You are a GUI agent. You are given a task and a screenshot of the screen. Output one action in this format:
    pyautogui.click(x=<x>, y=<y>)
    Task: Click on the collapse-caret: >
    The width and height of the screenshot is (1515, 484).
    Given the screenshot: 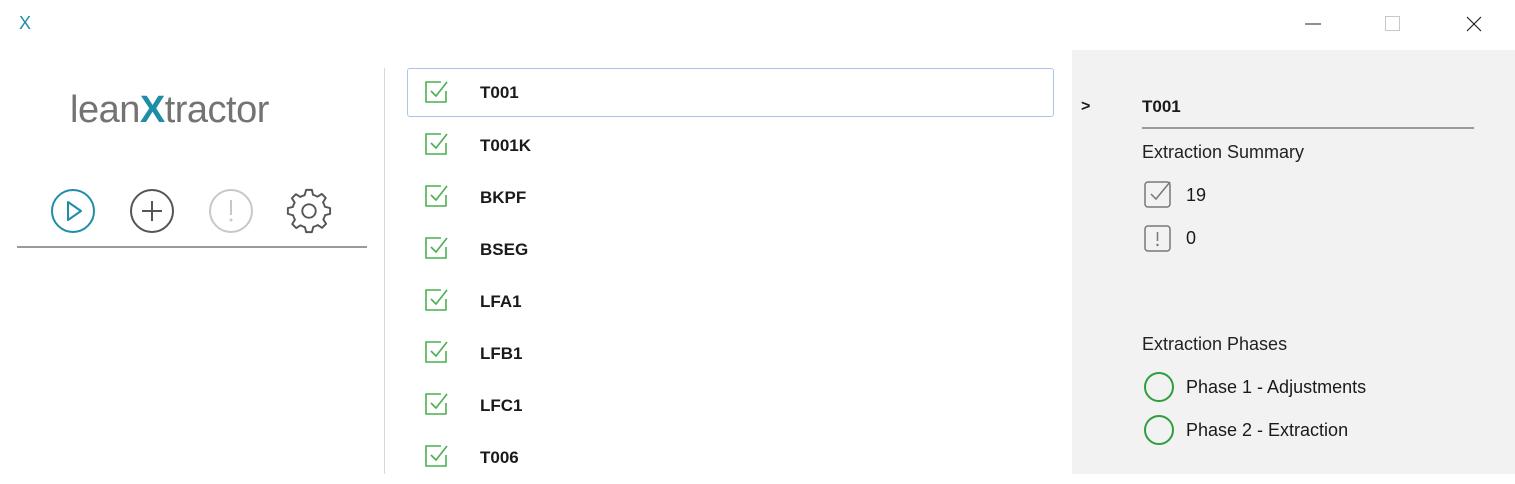 What is the action you would take?
    pyautogui.click(x=1085, y=107)
    